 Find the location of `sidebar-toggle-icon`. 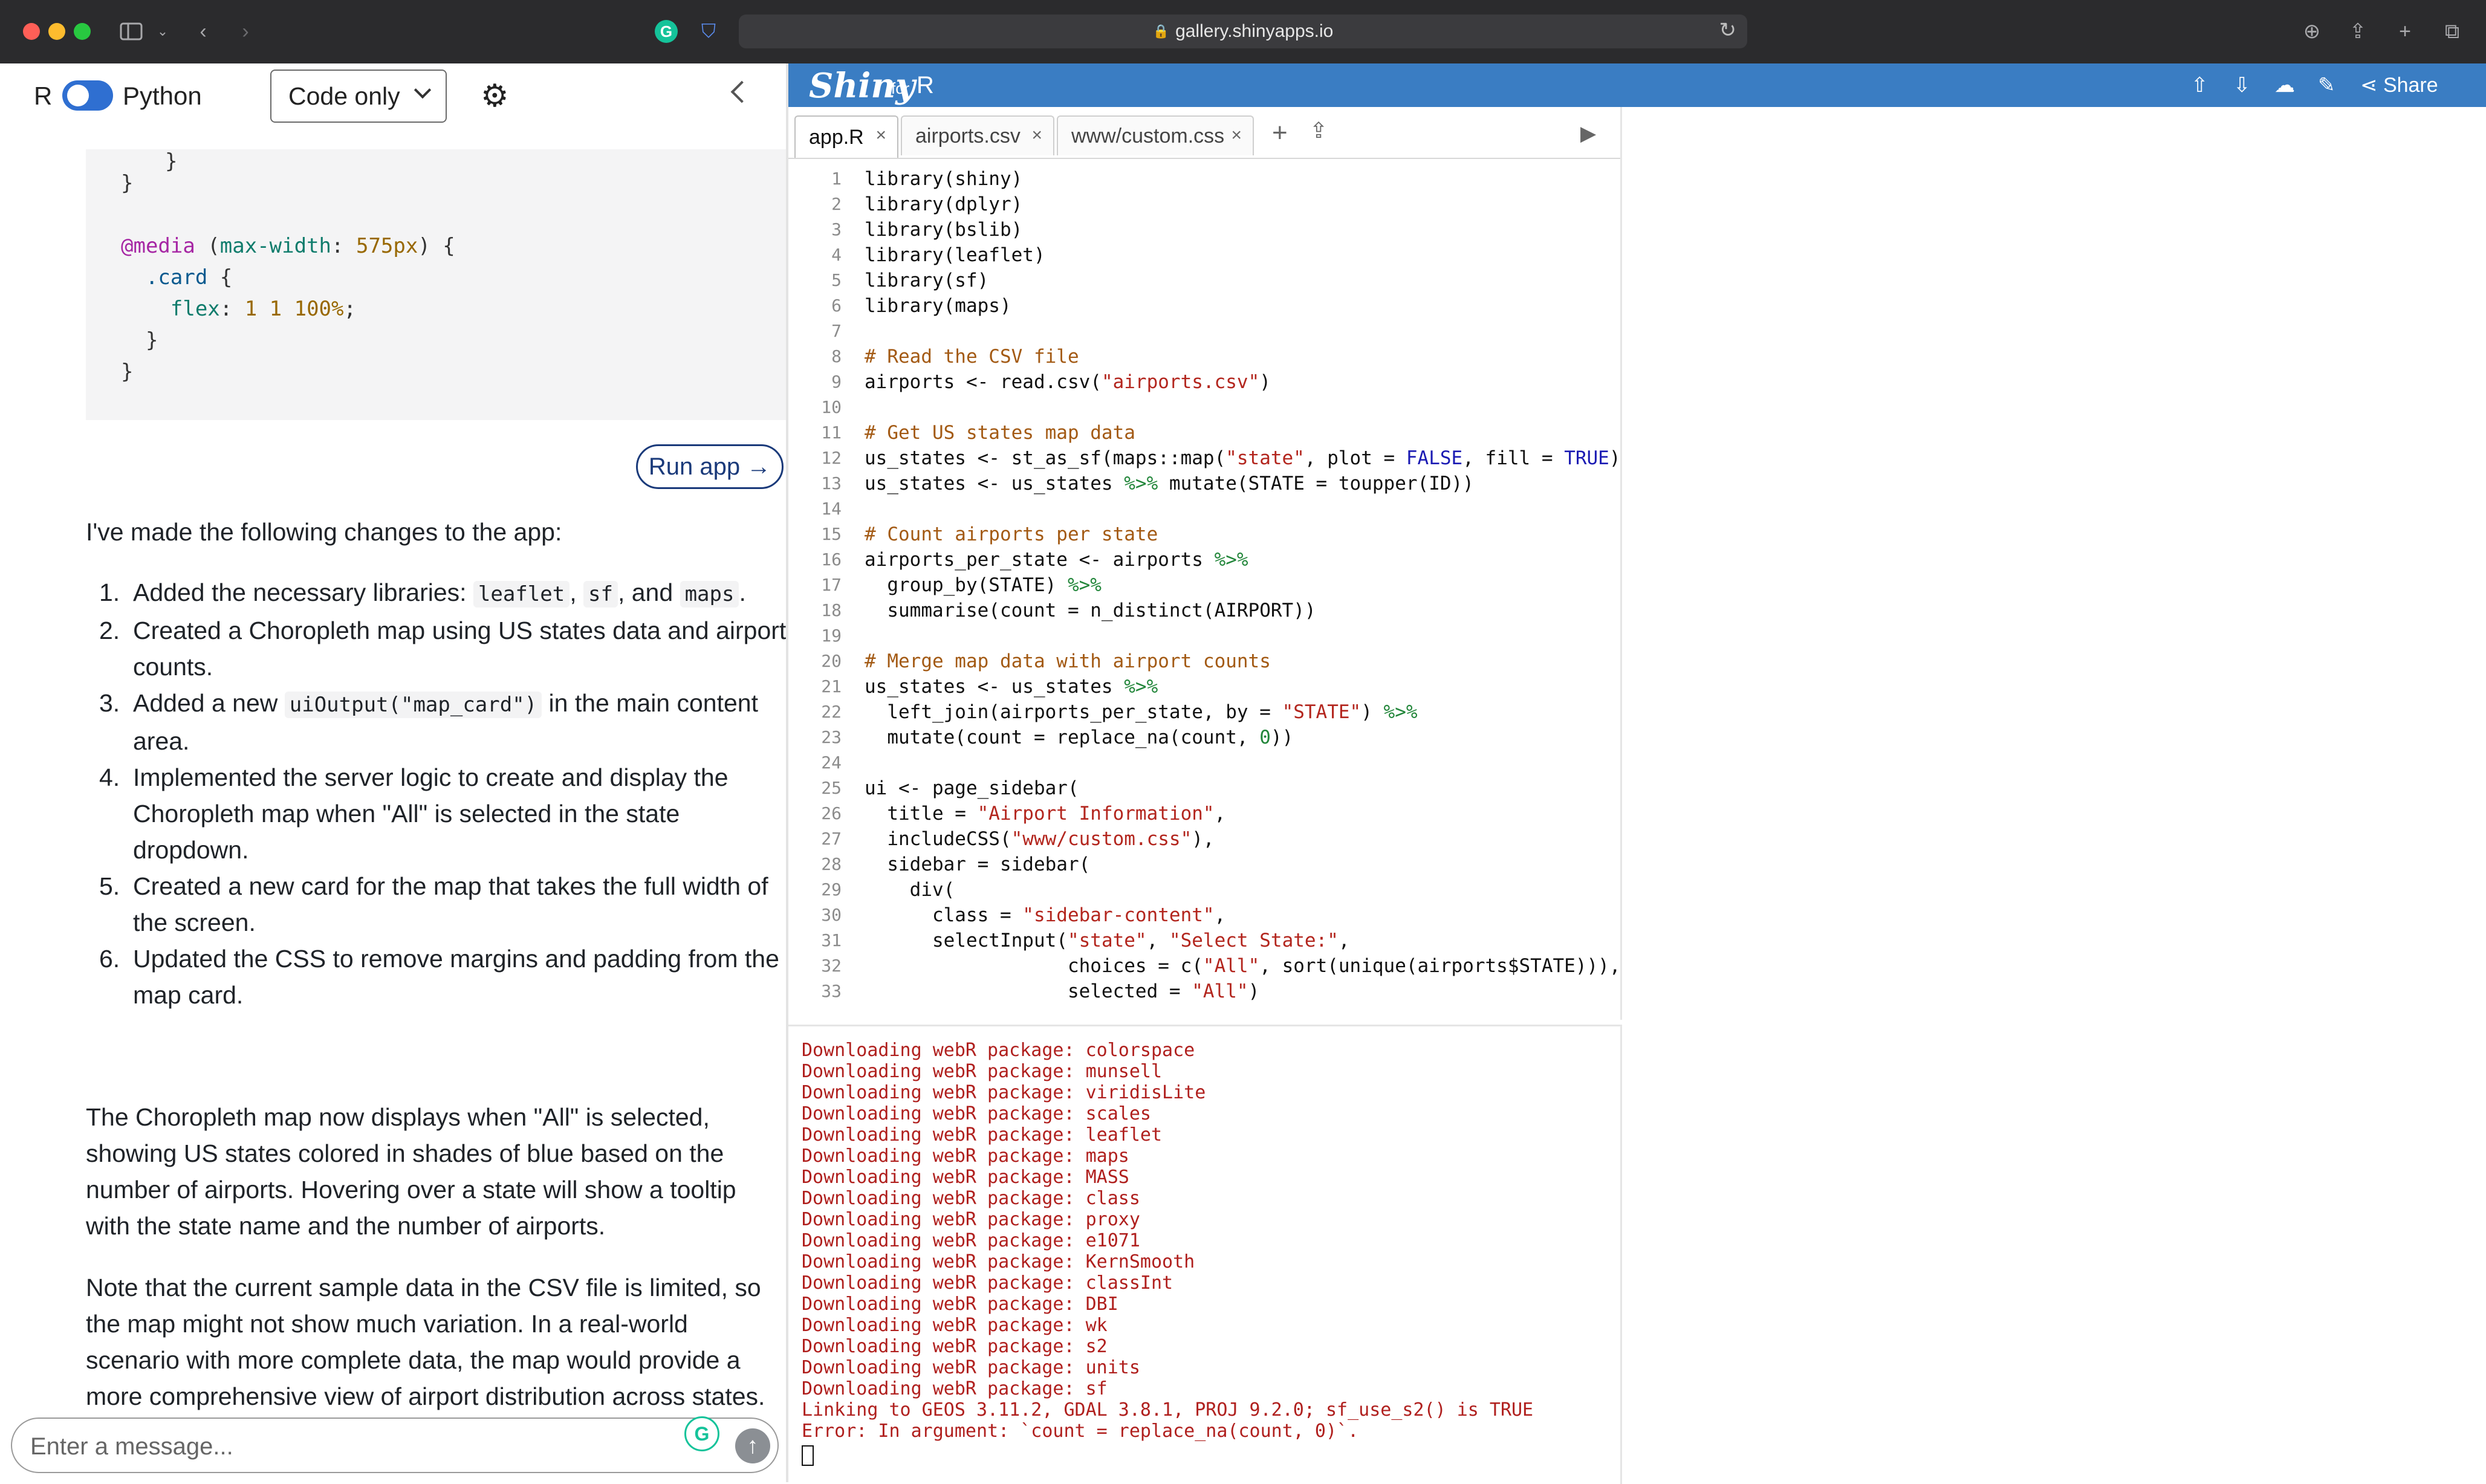

sidebar-toggle-icon is located at coordinates (131, 31).